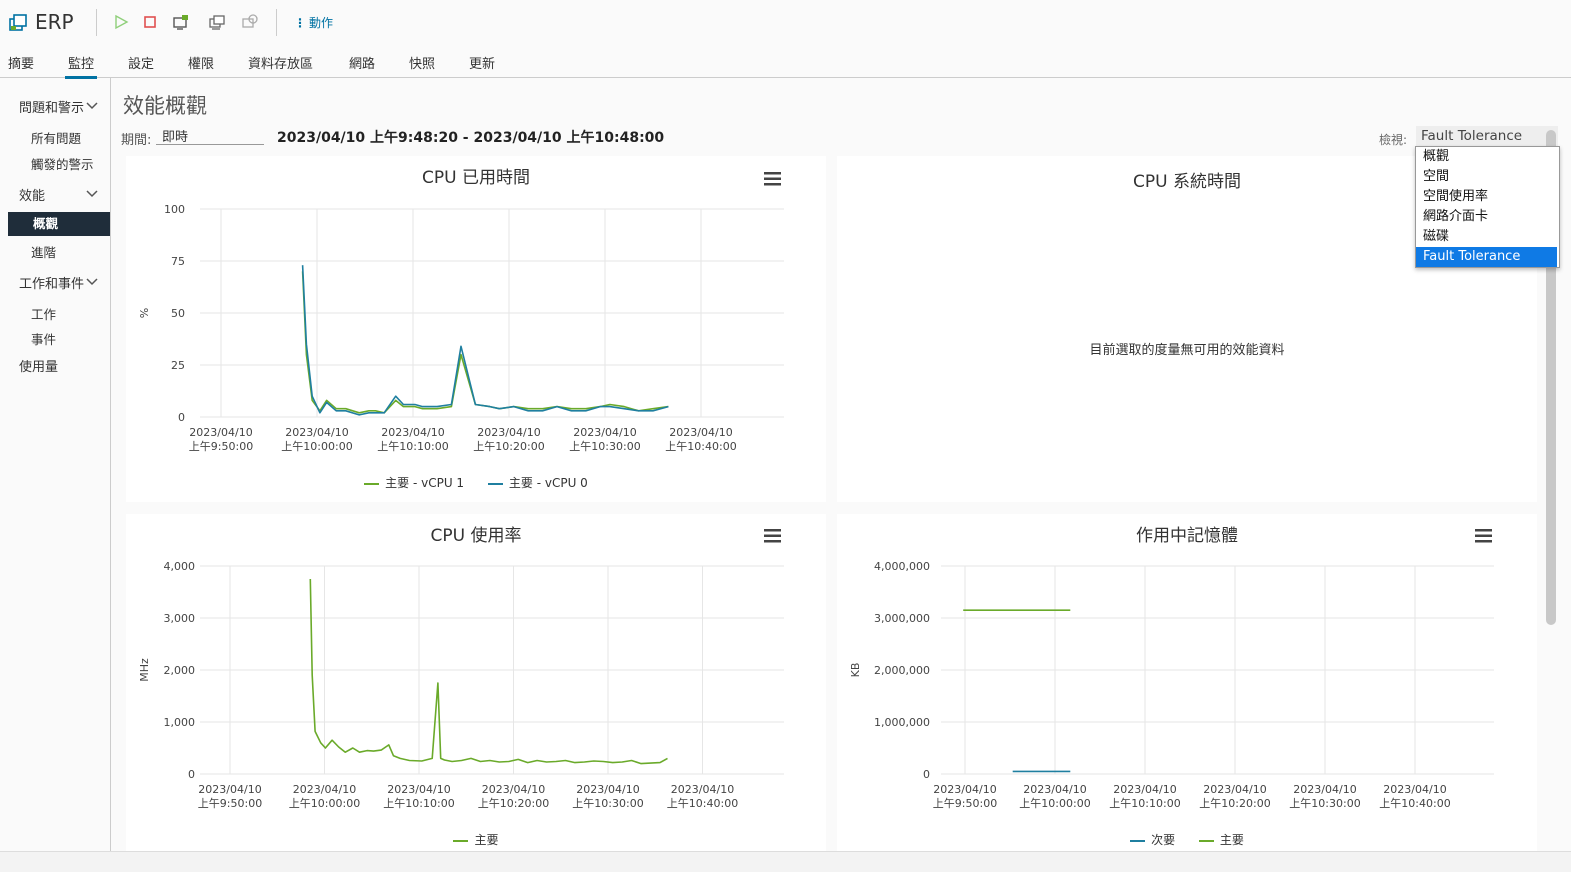 This screenshot has width=1571, height=872. I want to click on actions-menu: ⋮ 動作, so click(313, 22).